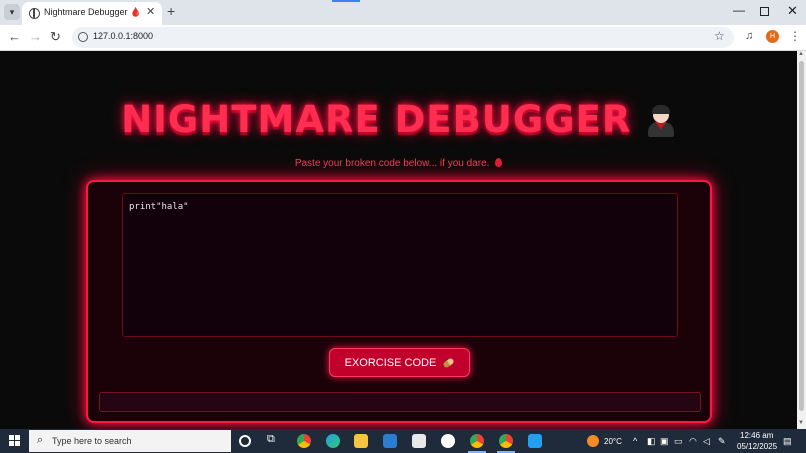  What do you see at coordinates (693, 441) in the screenshot?
I see `wifi-icon: ◠` at bounding box center [693, 441].